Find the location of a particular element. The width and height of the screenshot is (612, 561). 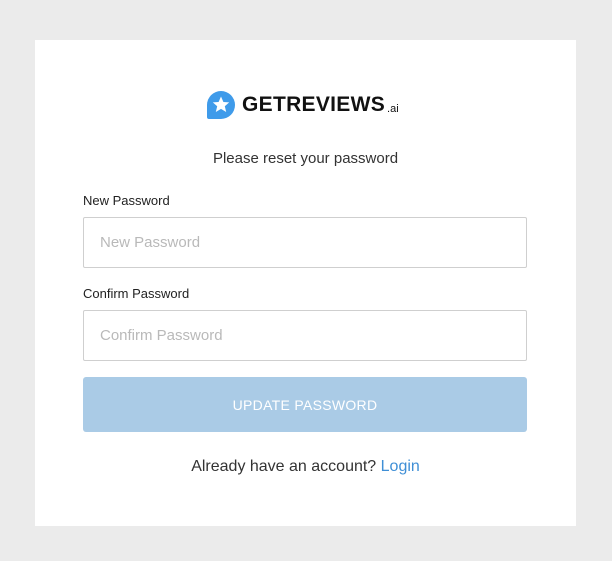

brand-logo: GETREVIEWS .ai is located at coordinates (302, 104).